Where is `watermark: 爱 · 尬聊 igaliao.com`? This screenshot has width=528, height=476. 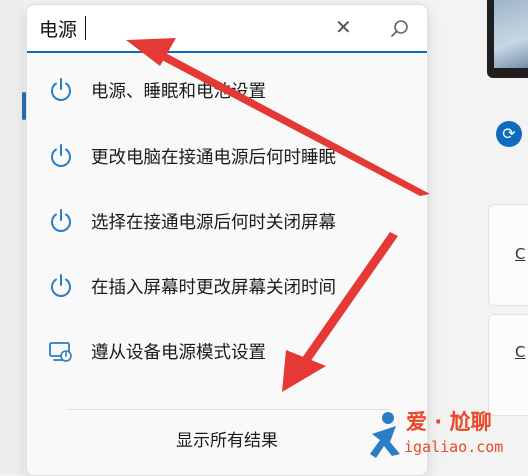 watermark: 爱 · 尬聊 igaliao.com is located at coordinates (446, 440).